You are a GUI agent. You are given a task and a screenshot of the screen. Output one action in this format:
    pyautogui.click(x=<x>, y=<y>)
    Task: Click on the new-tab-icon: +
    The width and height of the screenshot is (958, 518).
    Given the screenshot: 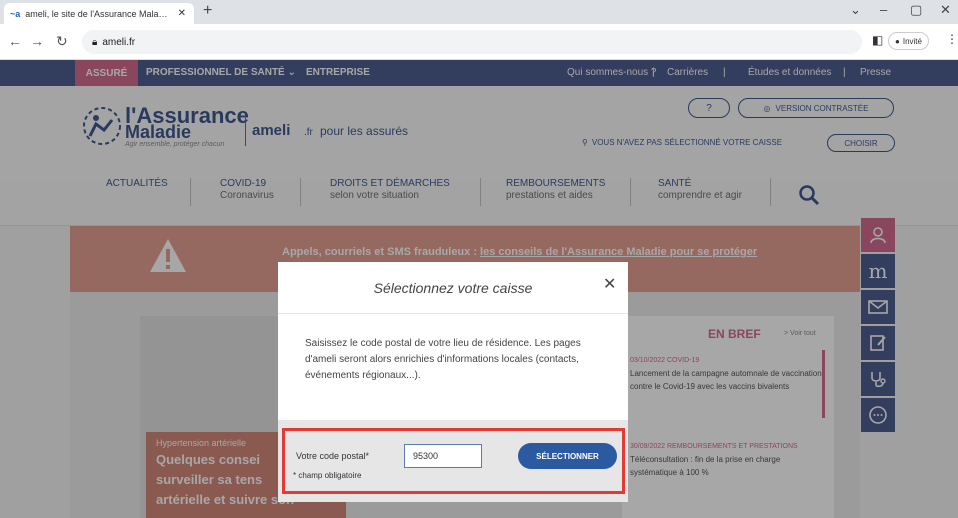 What is the action you would take?
    pyautogui.click(x=207, y=11)
    